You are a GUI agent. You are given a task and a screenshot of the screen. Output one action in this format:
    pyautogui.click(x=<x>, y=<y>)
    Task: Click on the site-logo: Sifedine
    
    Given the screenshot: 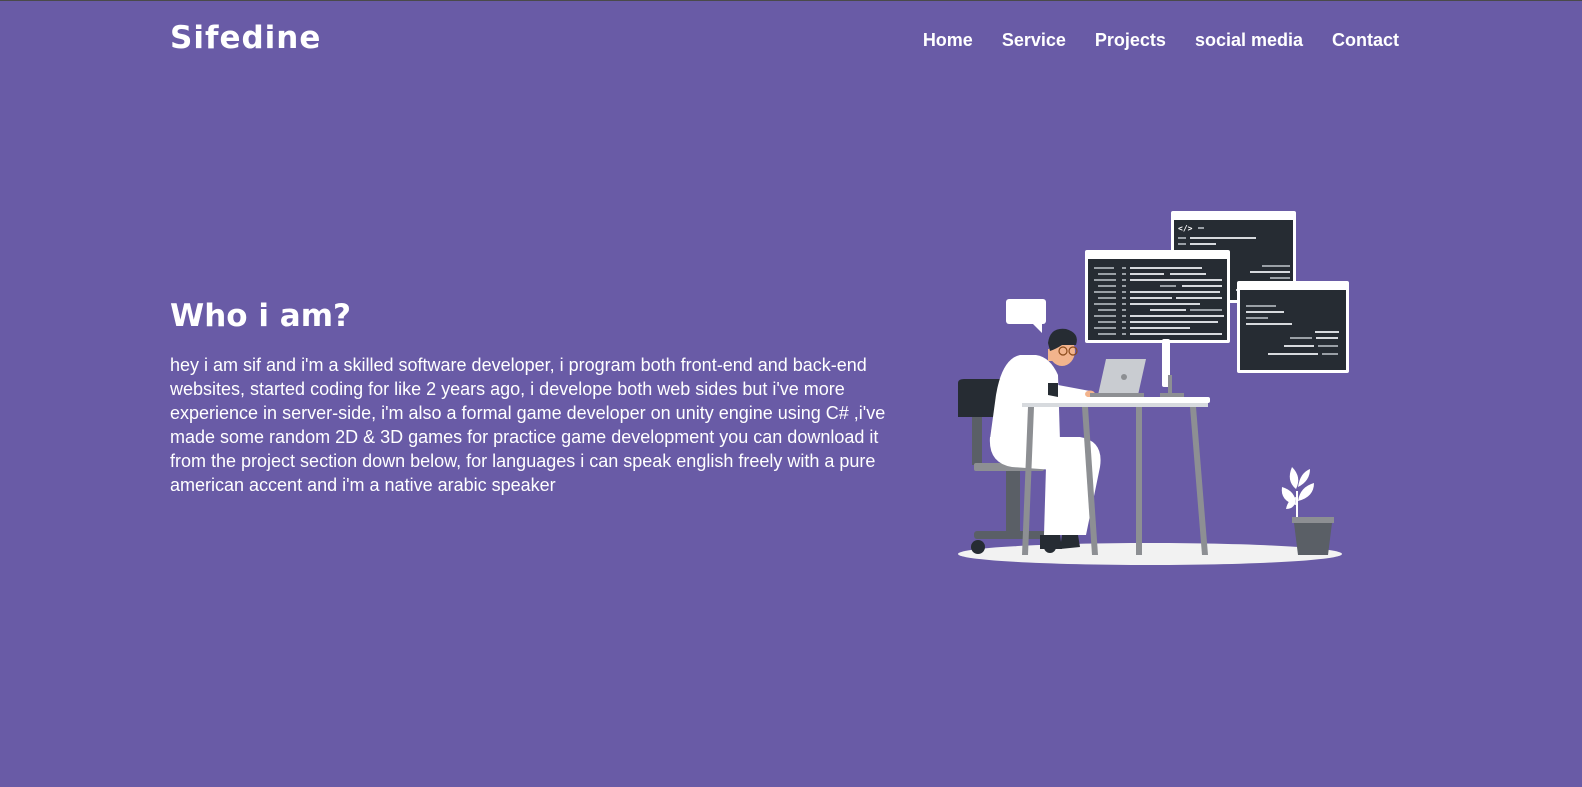 What is the action you would take?
    pyautogui.click(x=245, y=38)
    